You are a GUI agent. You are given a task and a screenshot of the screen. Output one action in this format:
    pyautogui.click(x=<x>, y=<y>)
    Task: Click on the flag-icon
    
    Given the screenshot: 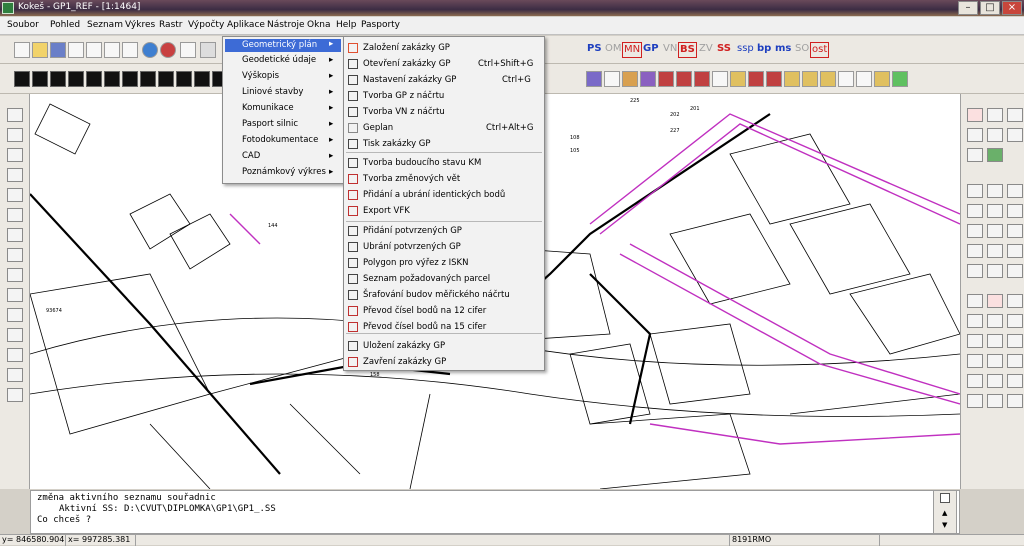 What is the action you would take?
    pyautogui.click(x=756, y=79)
    